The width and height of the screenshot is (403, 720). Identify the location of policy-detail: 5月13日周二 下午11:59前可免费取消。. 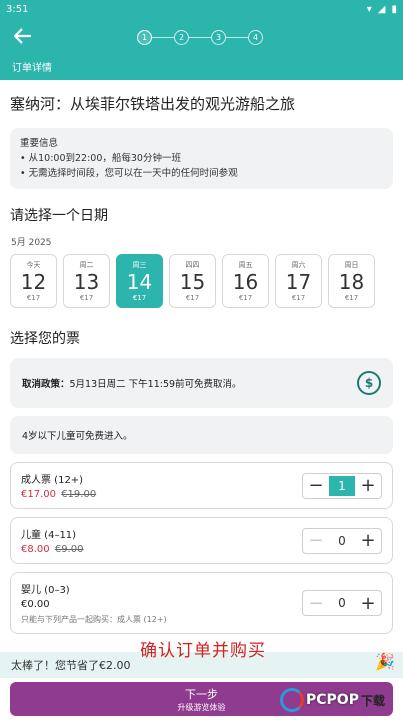
(155, 384).